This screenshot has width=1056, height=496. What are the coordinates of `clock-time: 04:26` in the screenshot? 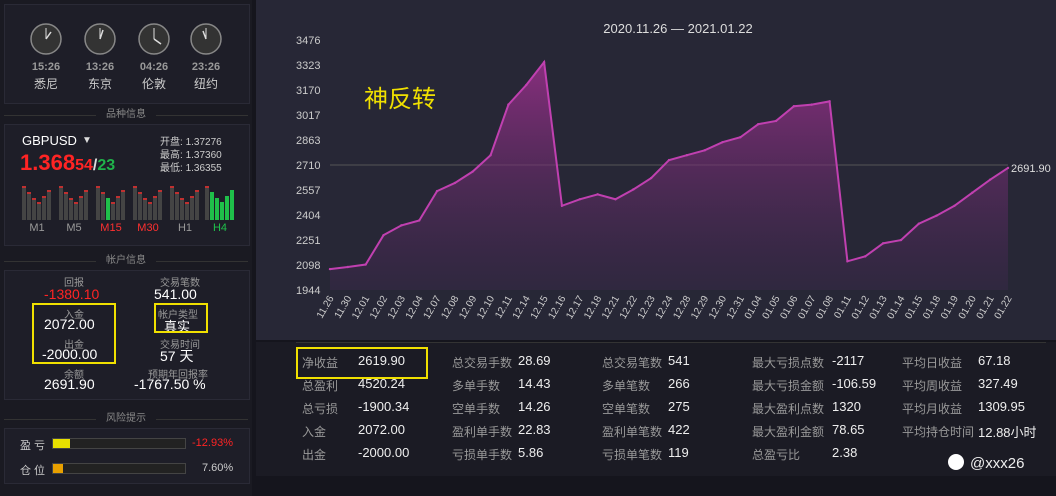 It's located at (154, 67).